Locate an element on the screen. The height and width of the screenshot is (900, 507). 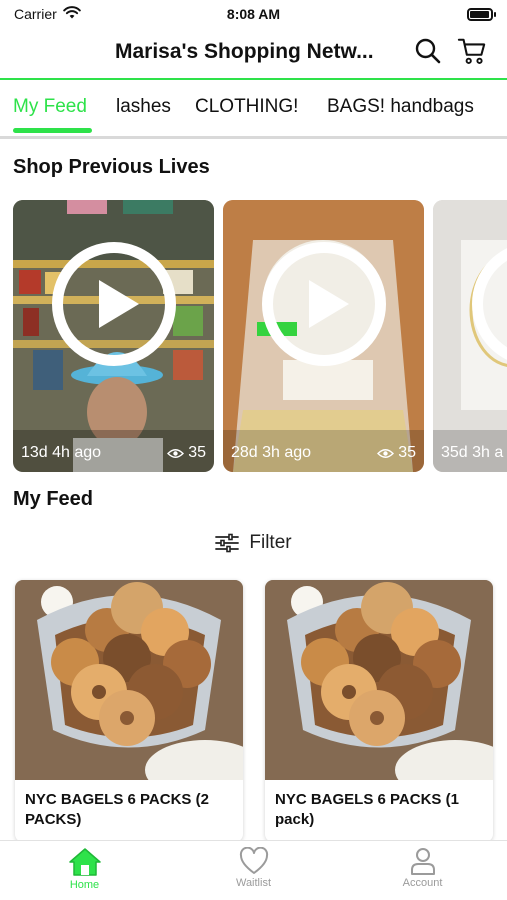
tabbar-waitlist-label: Waitlist is located at coordinates (253, 883).